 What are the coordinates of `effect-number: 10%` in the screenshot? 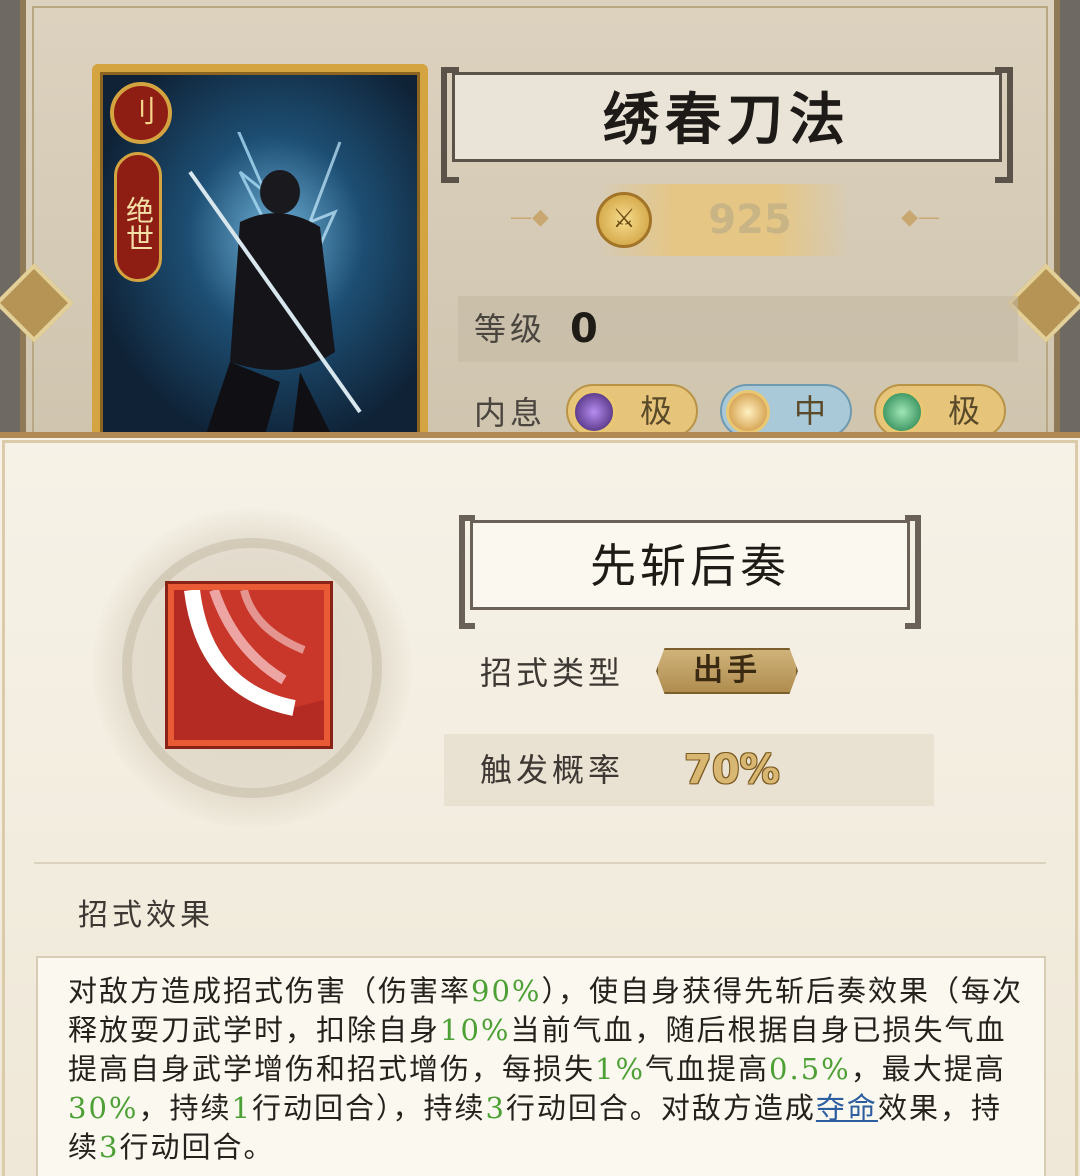 It's located at (475, 1030).